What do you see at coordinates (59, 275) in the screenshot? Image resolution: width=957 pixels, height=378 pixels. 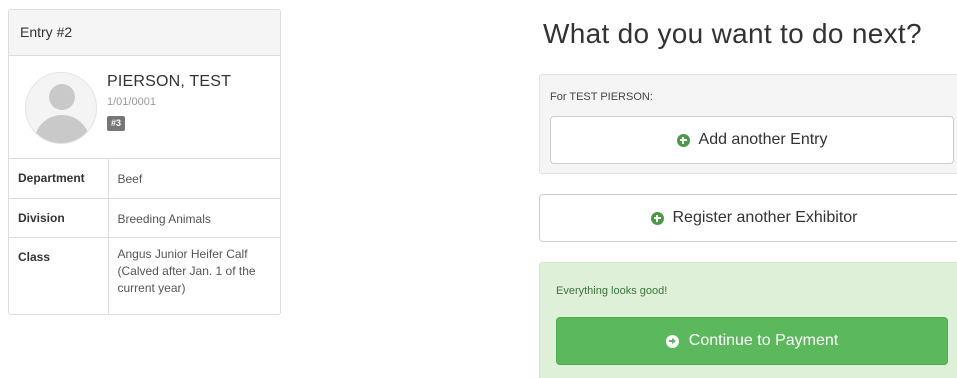 I see `class-label: Class` at bounding box center [59, 275].